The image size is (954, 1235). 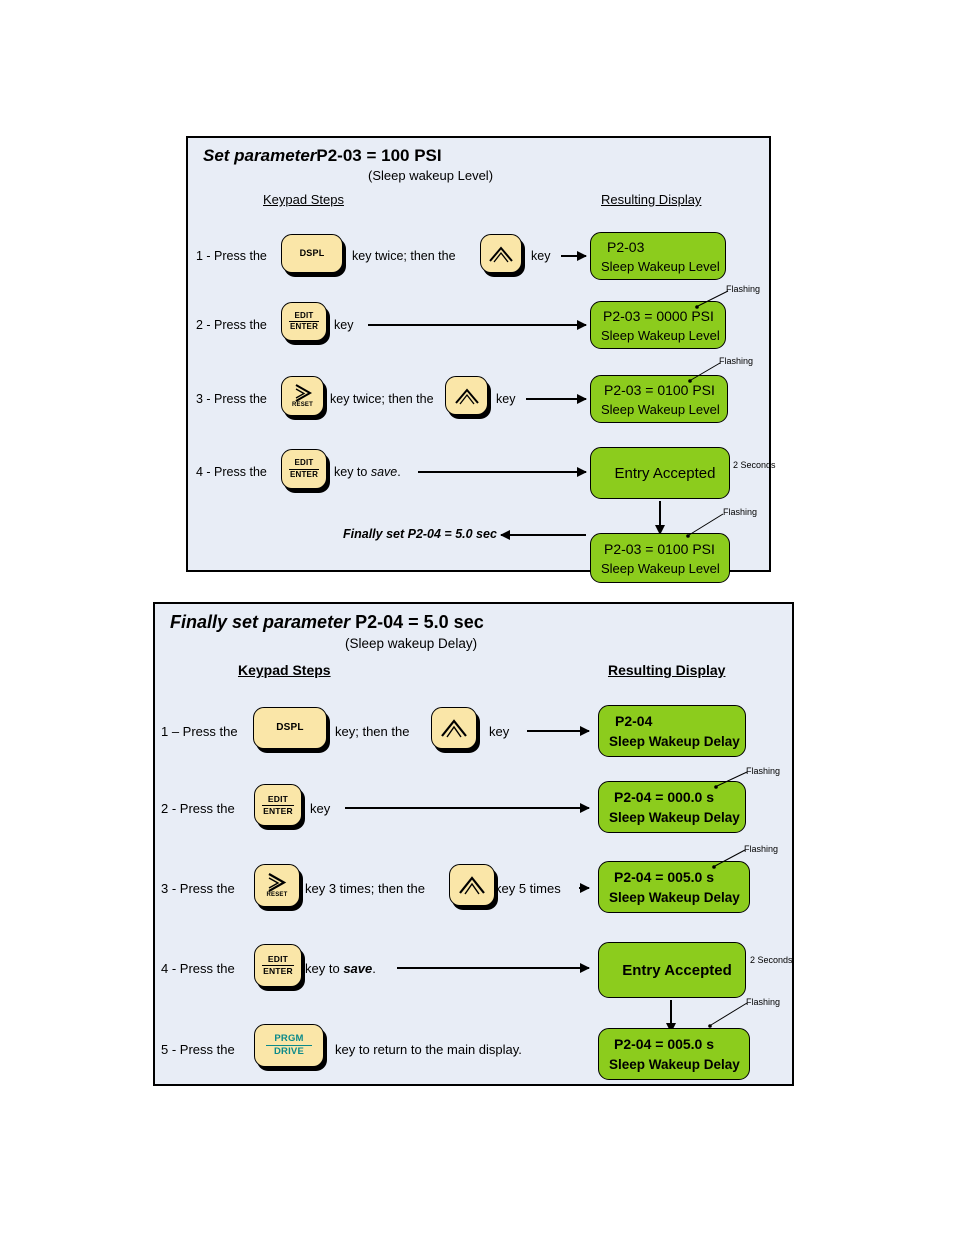 What do you see at coordinates (667, 670) in the screenshot?
I see `panel2-col-header-display: Resulting Display` at bounding box center [667, 670].